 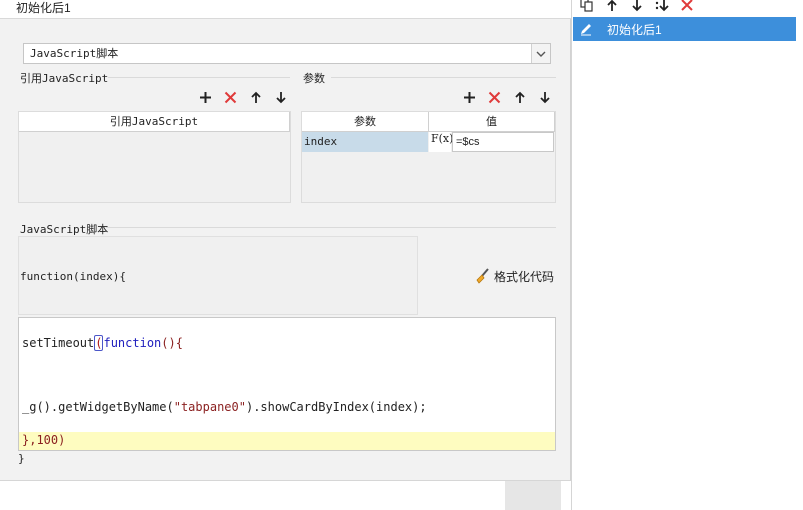 What do you see at coordinates (21, 458) in the screenshot?
I see `function-closing: }` at bounding box center [21, 458].